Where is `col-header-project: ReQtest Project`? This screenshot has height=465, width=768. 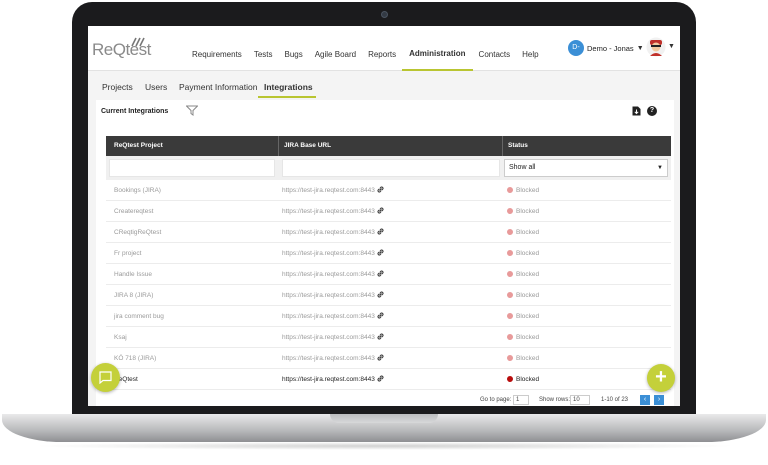 col-header-project: ReQtest Project is located at coordinates (138, 145).